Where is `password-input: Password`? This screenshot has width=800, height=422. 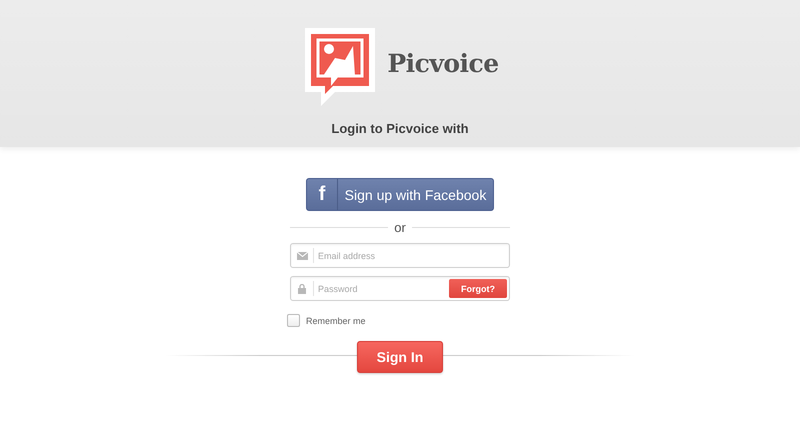 password-input: Password is located at coordinates (381, 289).